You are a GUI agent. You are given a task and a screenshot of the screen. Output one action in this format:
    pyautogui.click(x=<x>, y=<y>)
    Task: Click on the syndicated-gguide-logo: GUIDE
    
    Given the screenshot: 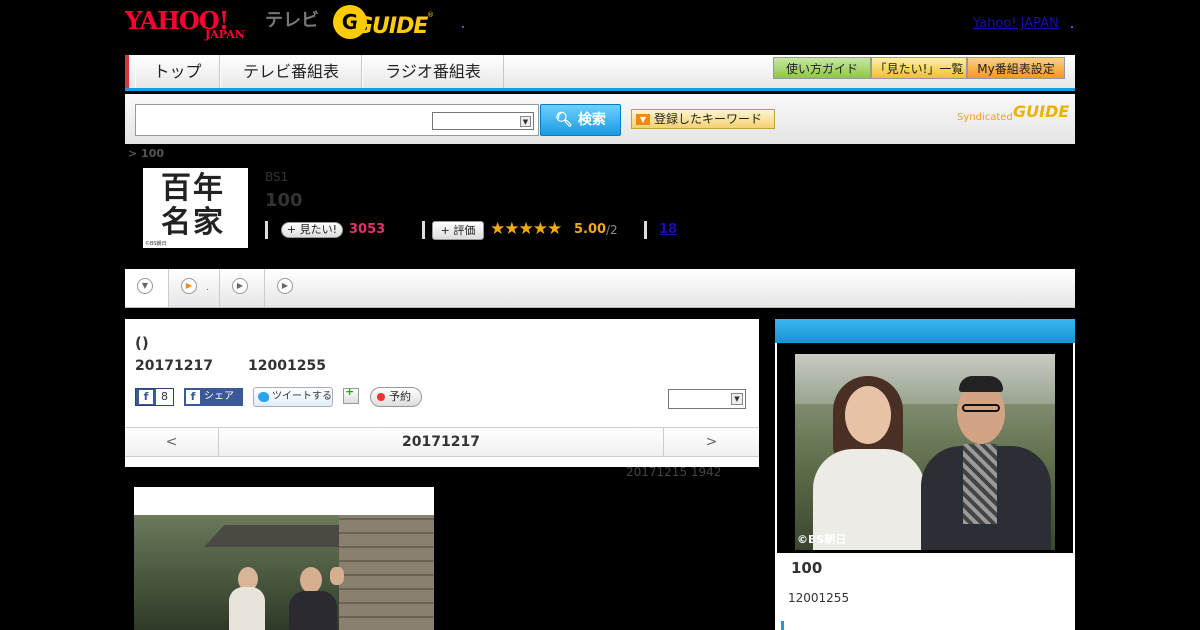 What is the action you would take?
    pyautogui.click(x=1041, y=111)
    